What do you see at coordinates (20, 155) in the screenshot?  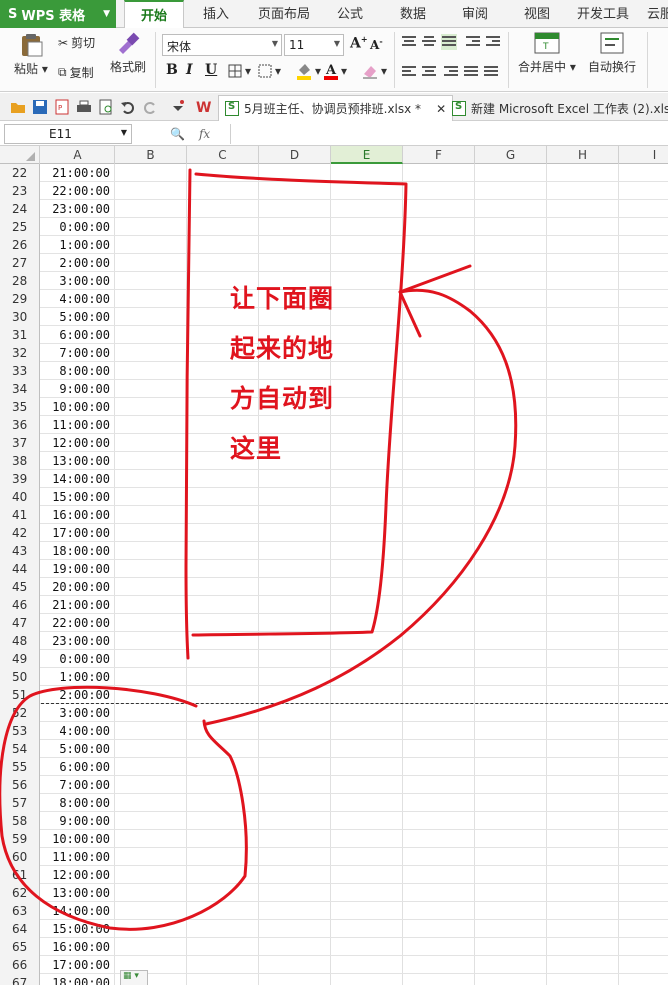 I see `select-all-corner` at bounding box center [20, 155].